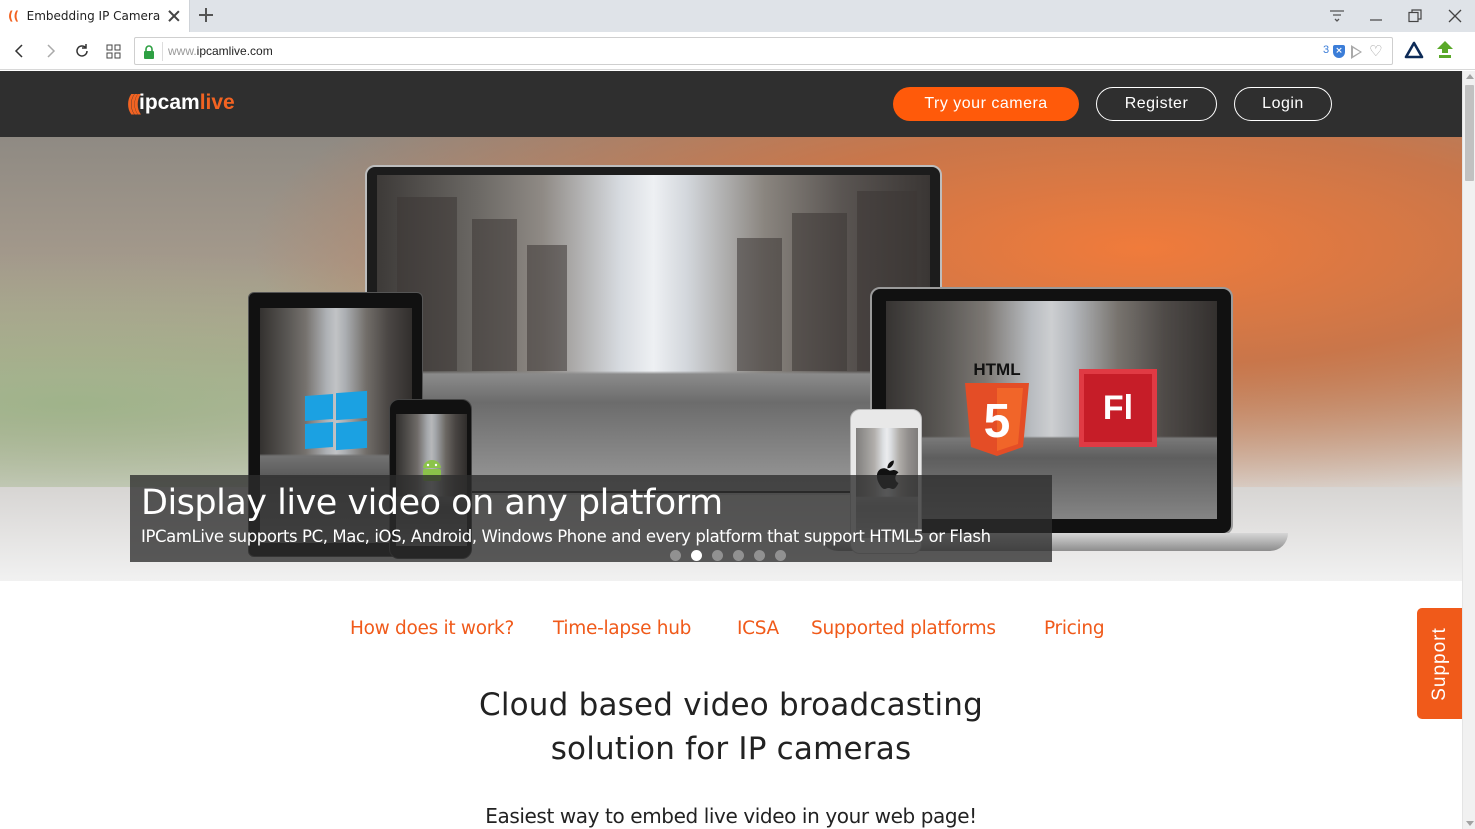 This screenshot has height=829, width=1475. What do you see at coordinates (149, 51) in the screenshot?
I see `secure-lock-icon` at bounding box center [149, 51].